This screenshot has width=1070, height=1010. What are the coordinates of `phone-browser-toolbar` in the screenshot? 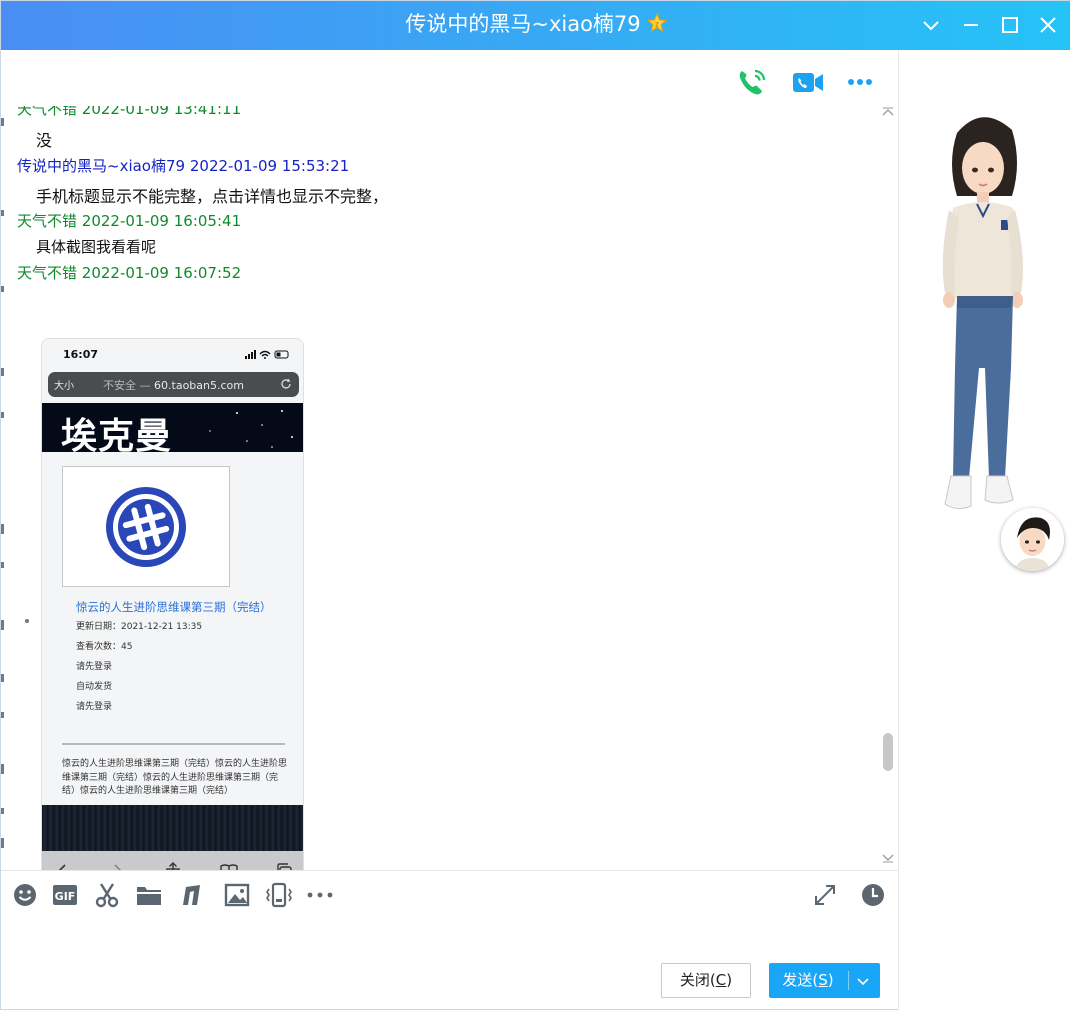 It's located at (172, 860).